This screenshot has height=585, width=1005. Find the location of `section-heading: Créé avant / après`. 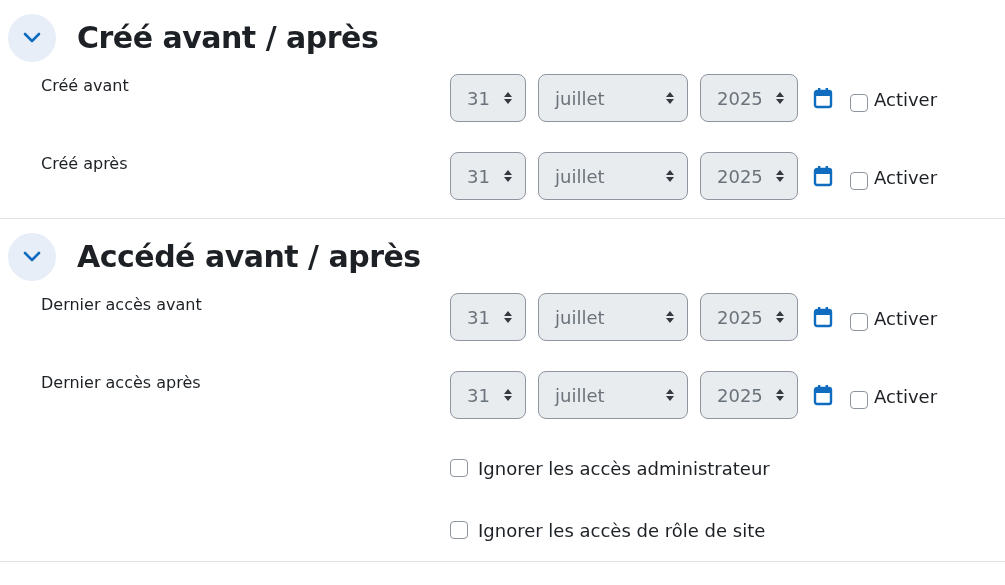

section-heading: Créé avant / après is located at coordinates (228, 38).